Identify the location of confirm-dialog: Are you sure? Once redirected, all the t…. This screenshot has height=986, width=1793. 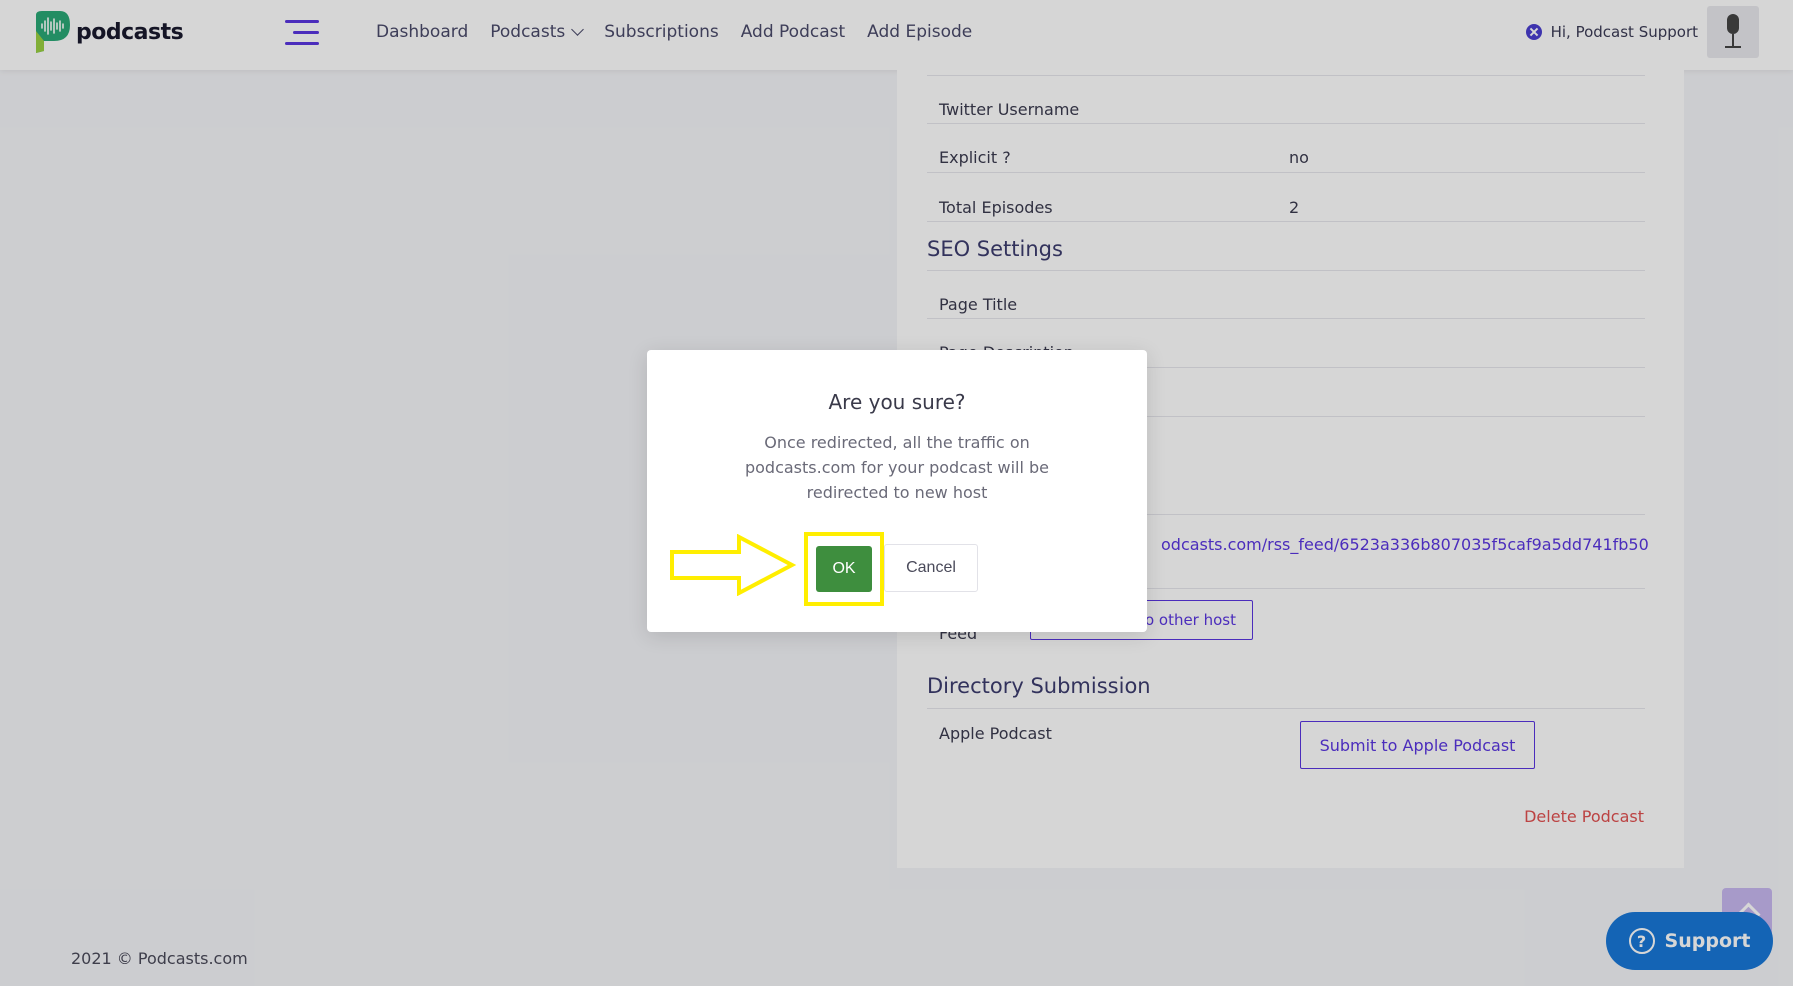
(897, 491).